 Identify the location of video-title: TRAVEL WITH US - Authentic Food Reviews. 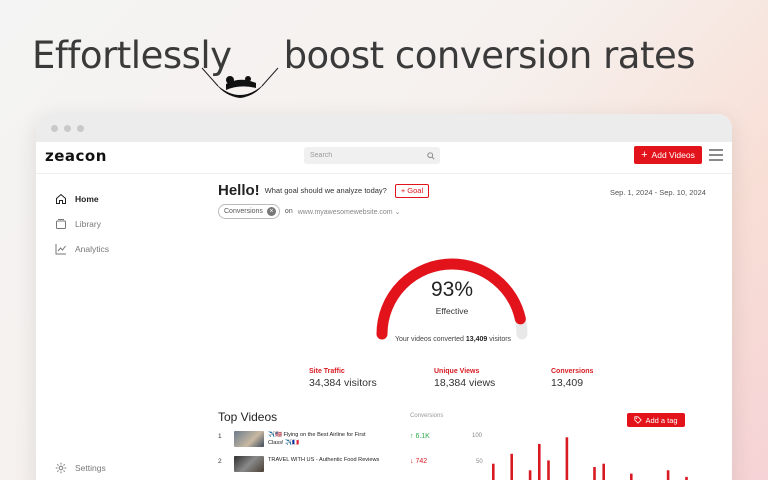
(324, 460).